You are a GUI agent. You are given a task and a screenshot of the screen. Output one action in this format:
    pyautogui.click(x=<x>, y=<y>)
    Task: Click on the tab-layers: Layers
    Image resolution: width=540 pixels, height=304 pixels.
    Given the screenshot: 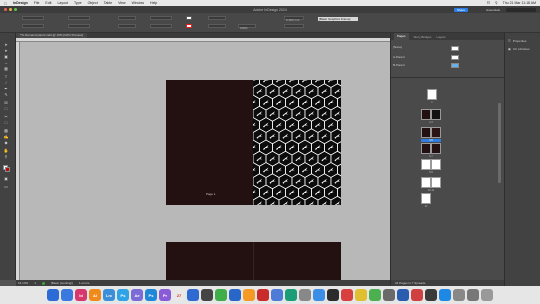 What is the action you would take?
    pyautogui.click(x=441, y=37)
    